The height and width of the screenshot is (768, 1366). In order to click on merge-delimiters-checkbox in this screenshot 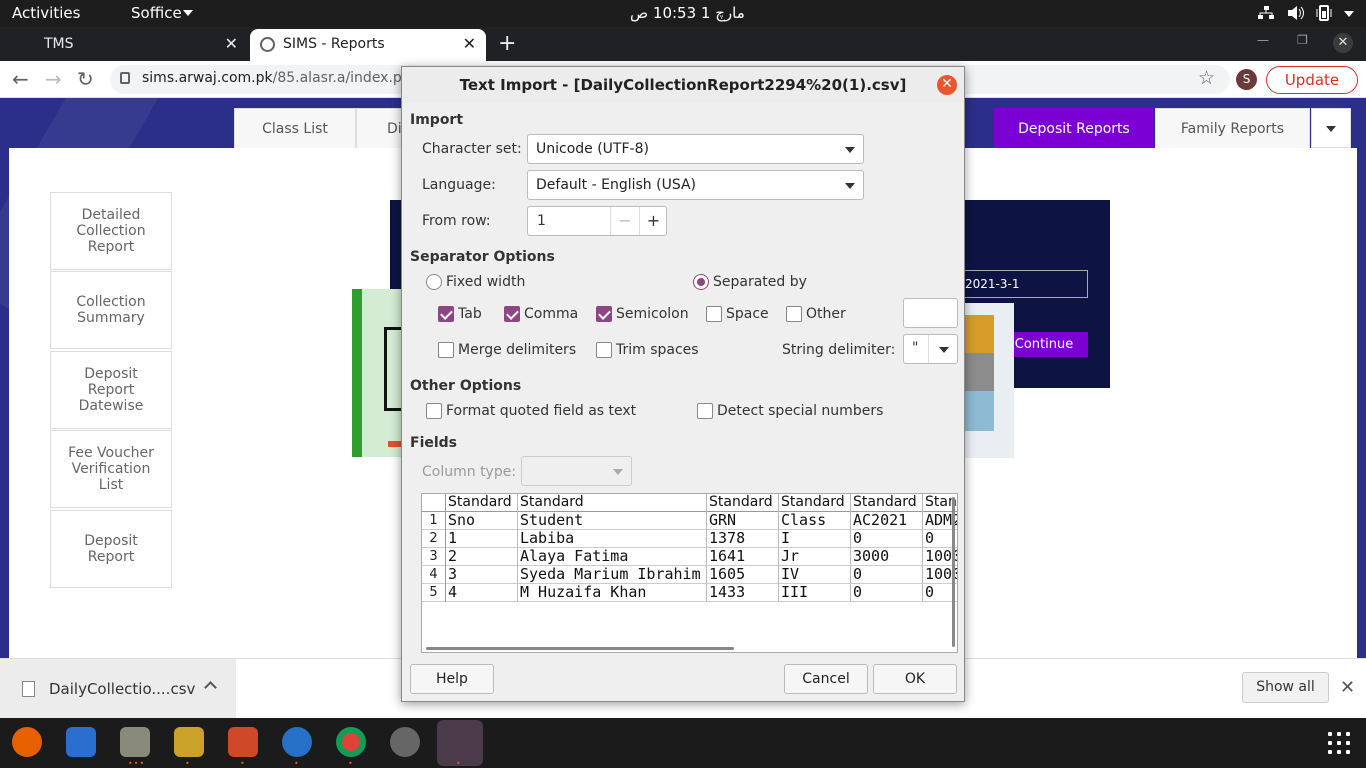, I will do `click(446, 350)`.